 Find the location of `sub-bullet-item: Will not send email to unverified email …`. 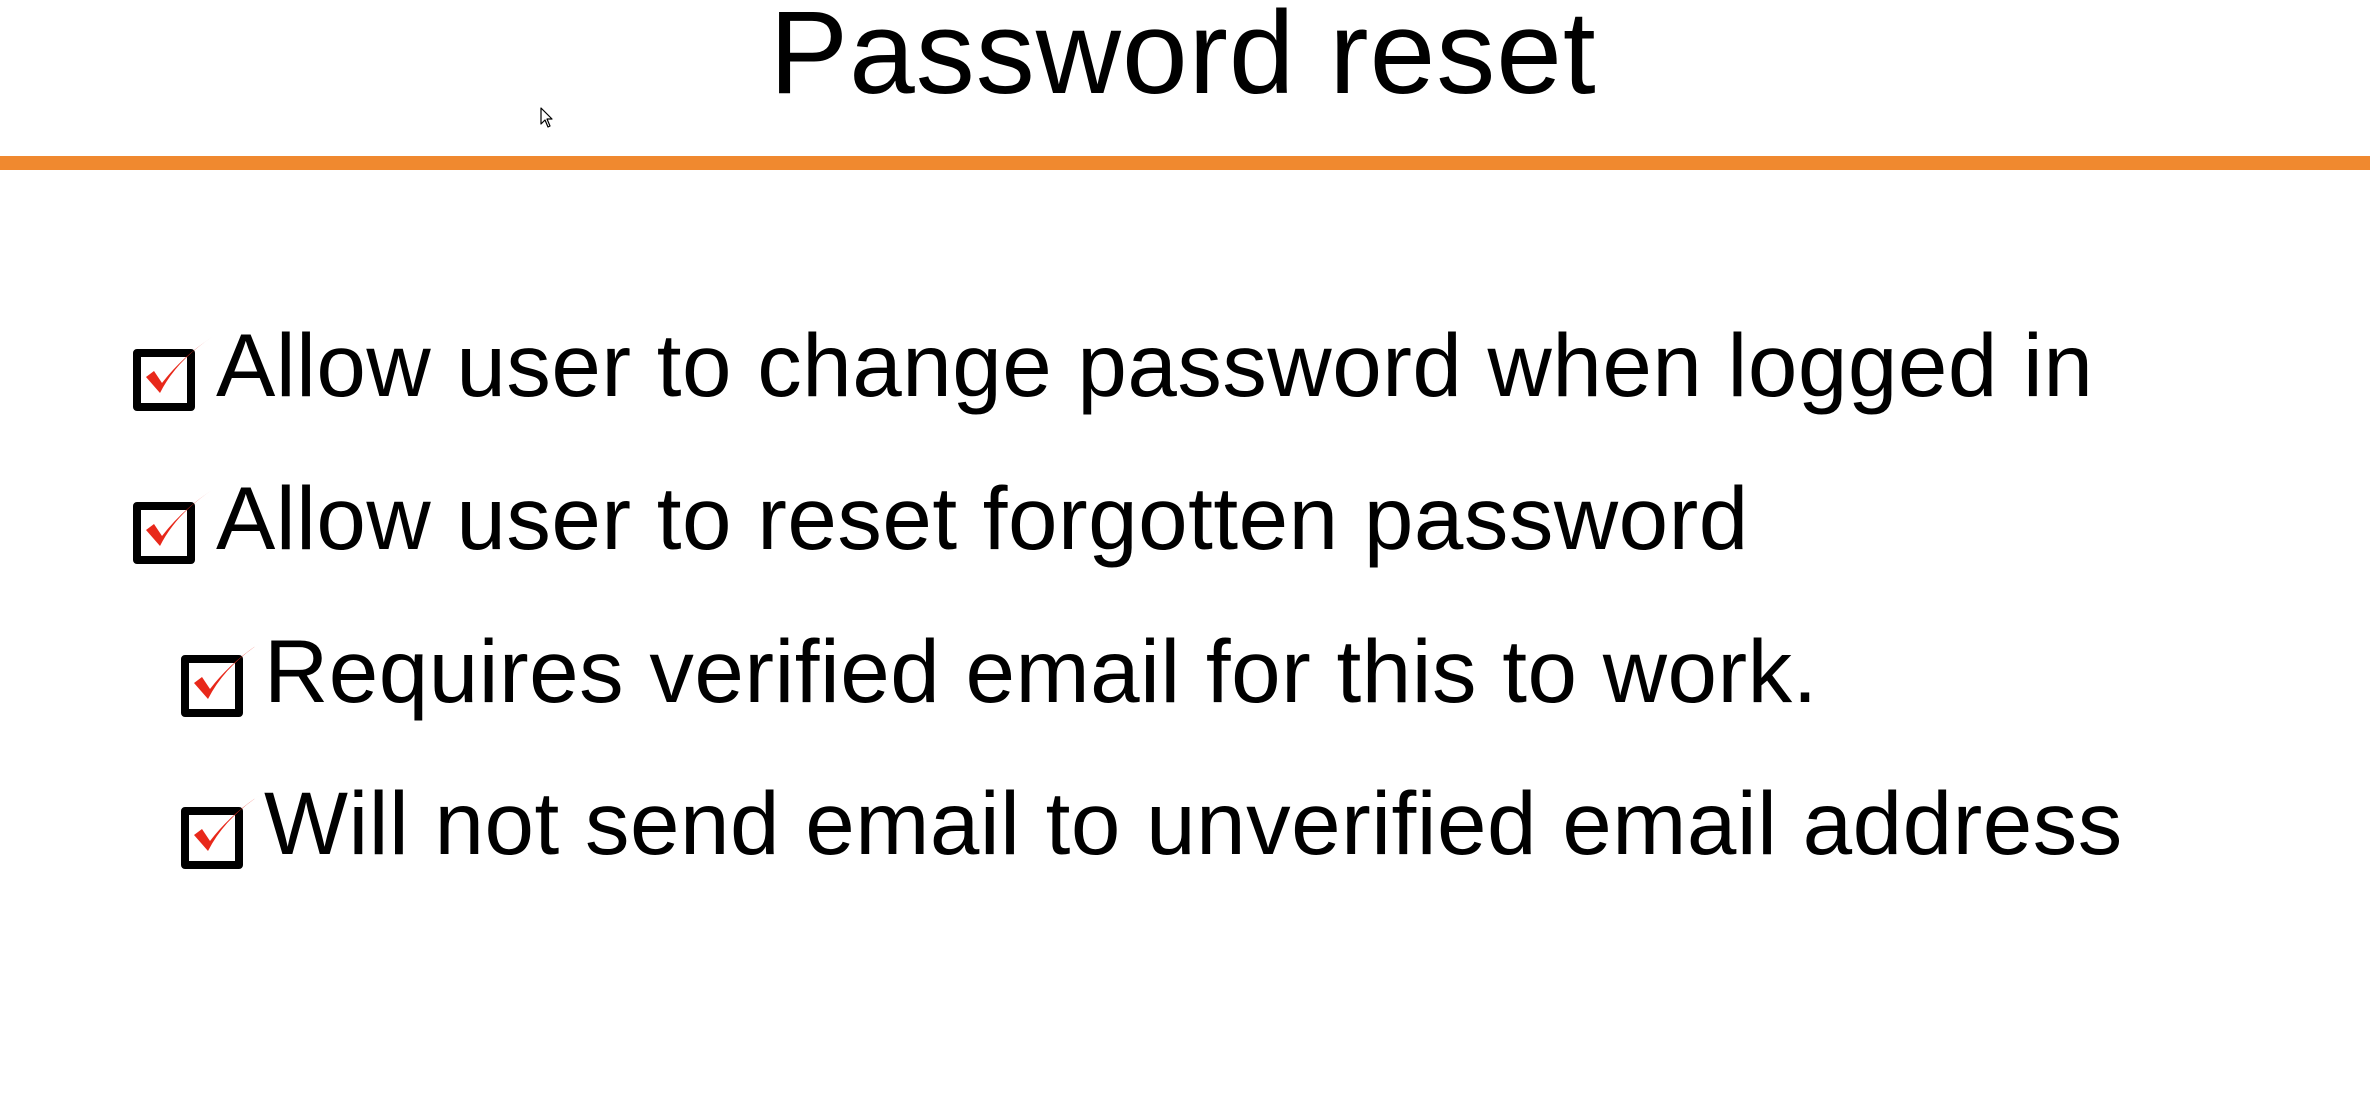

sub-bullet-item: Will not send email to unverified email … is located at coordinates (1151, 823).